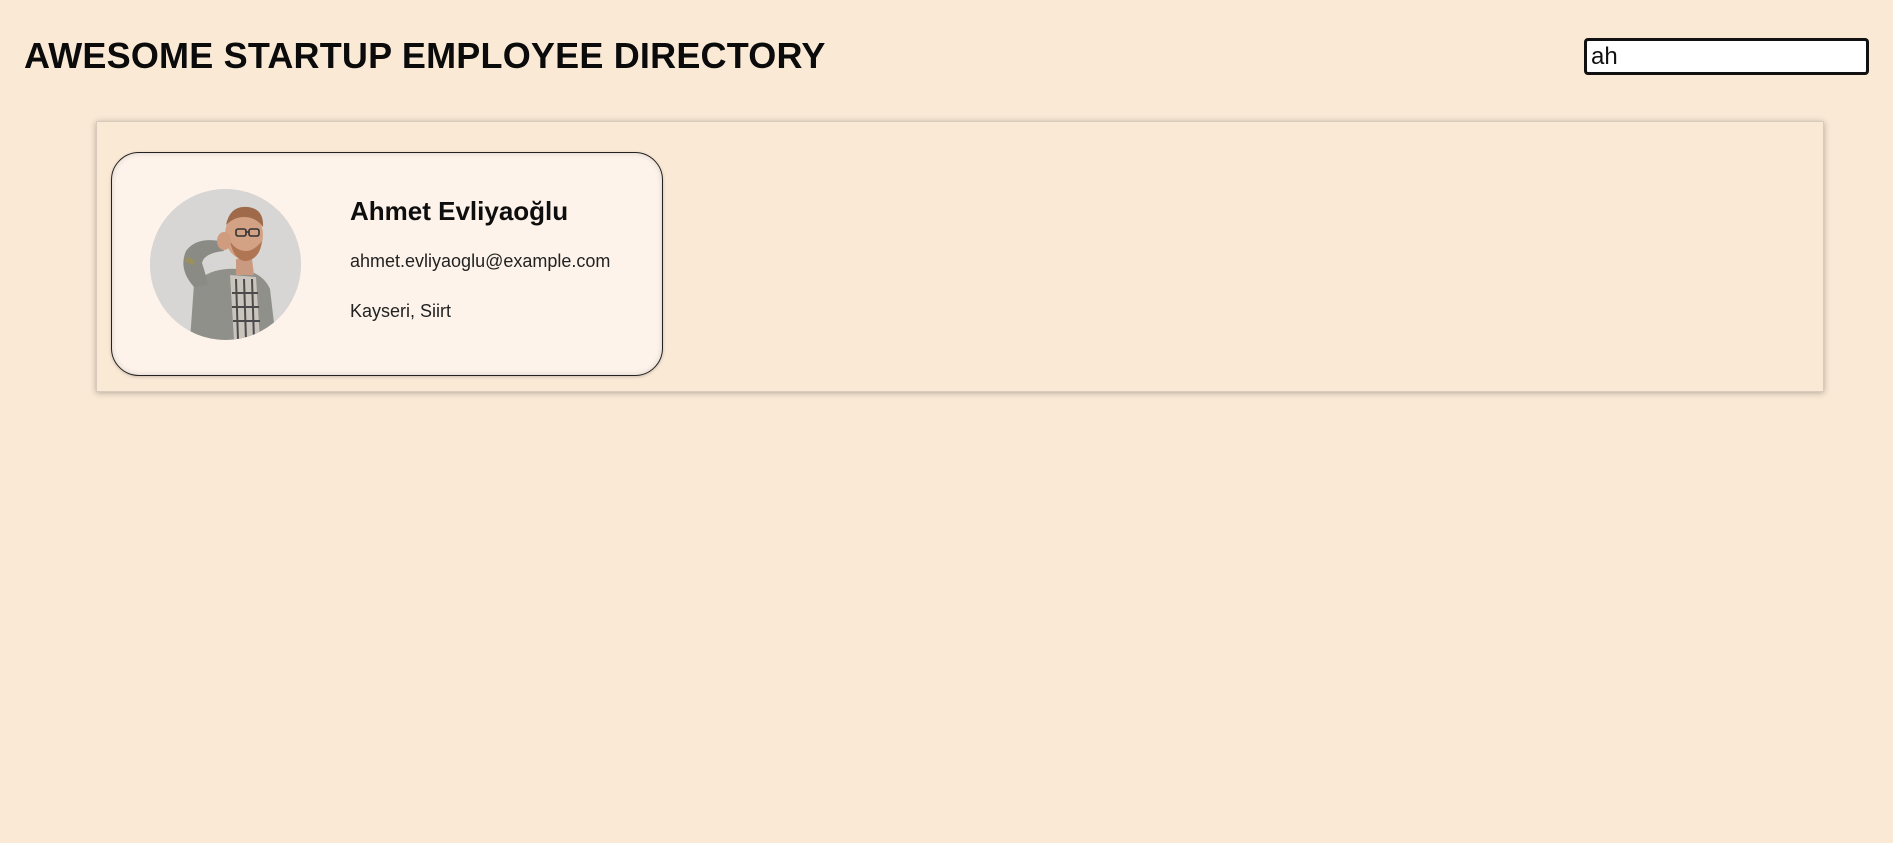 The image size is (1893, 843). Describe the element at coordinates (225, 264) in the screenshot. I see `avatar` at that location.